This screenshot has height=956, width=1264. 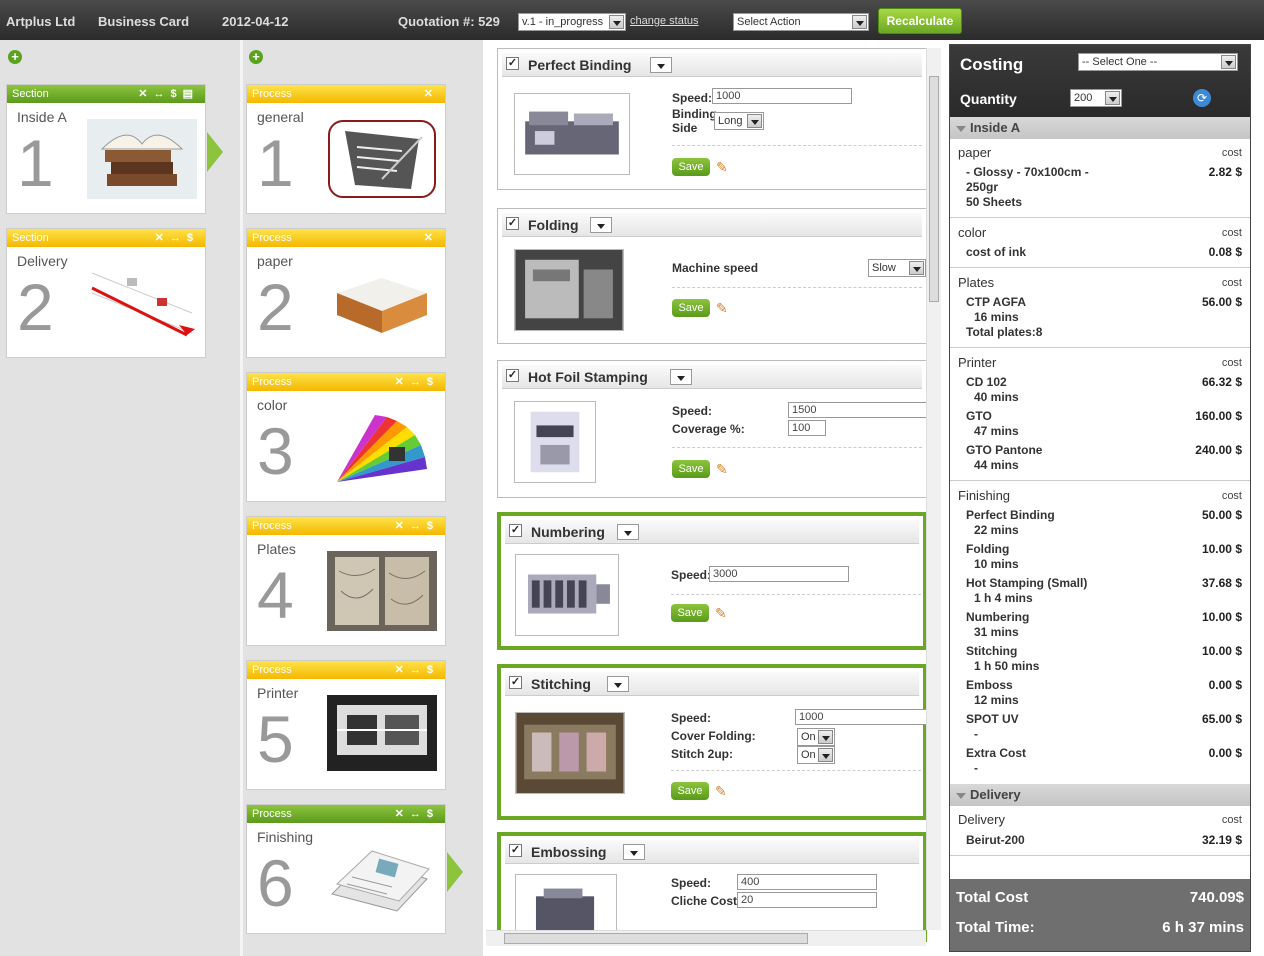 I want to click on finishing-item-name: SPOT UV, so click(x=992, y=719).